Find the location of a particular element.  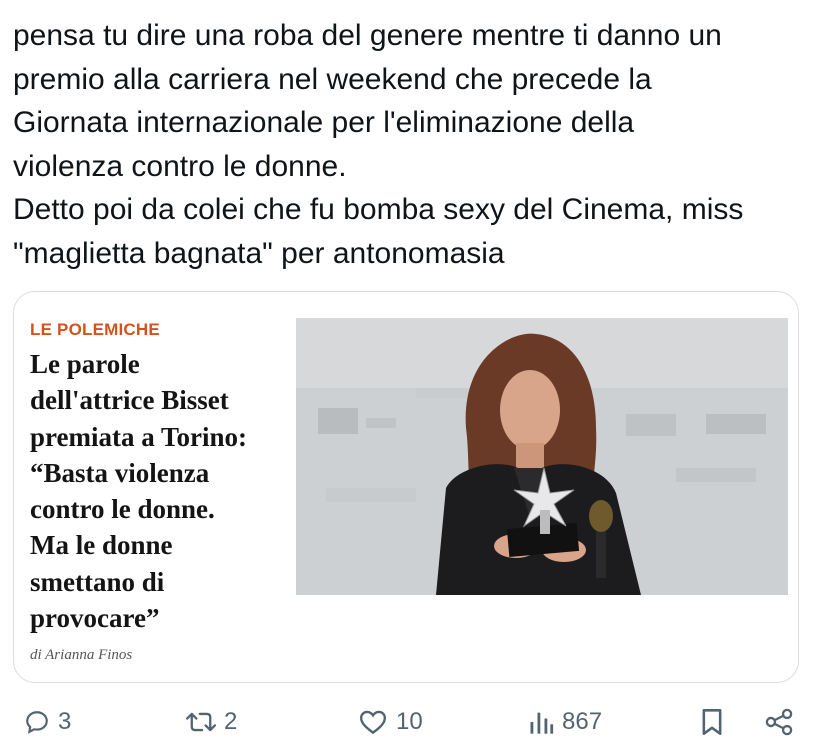

headline-line: dell'attrice Bisset is located at coordinates (129, 400).